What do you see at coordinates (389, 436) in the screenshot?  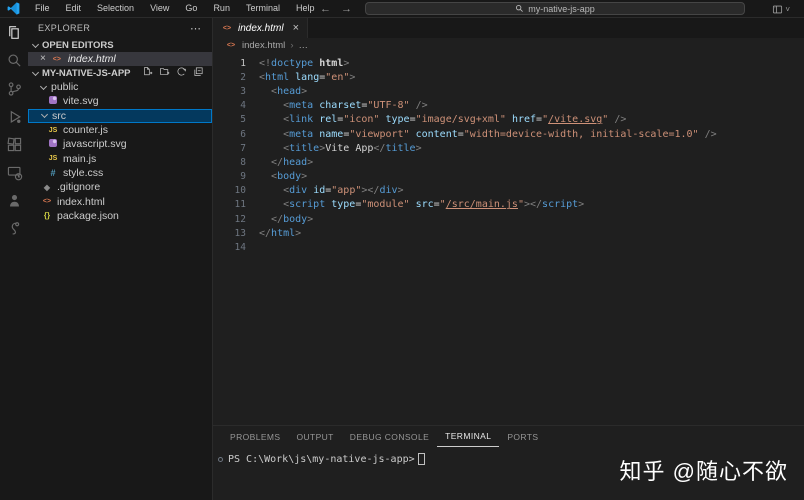 I see `panel-tab-debug-console: DEBUG CONSOLE` at bounding box center [389, 436].